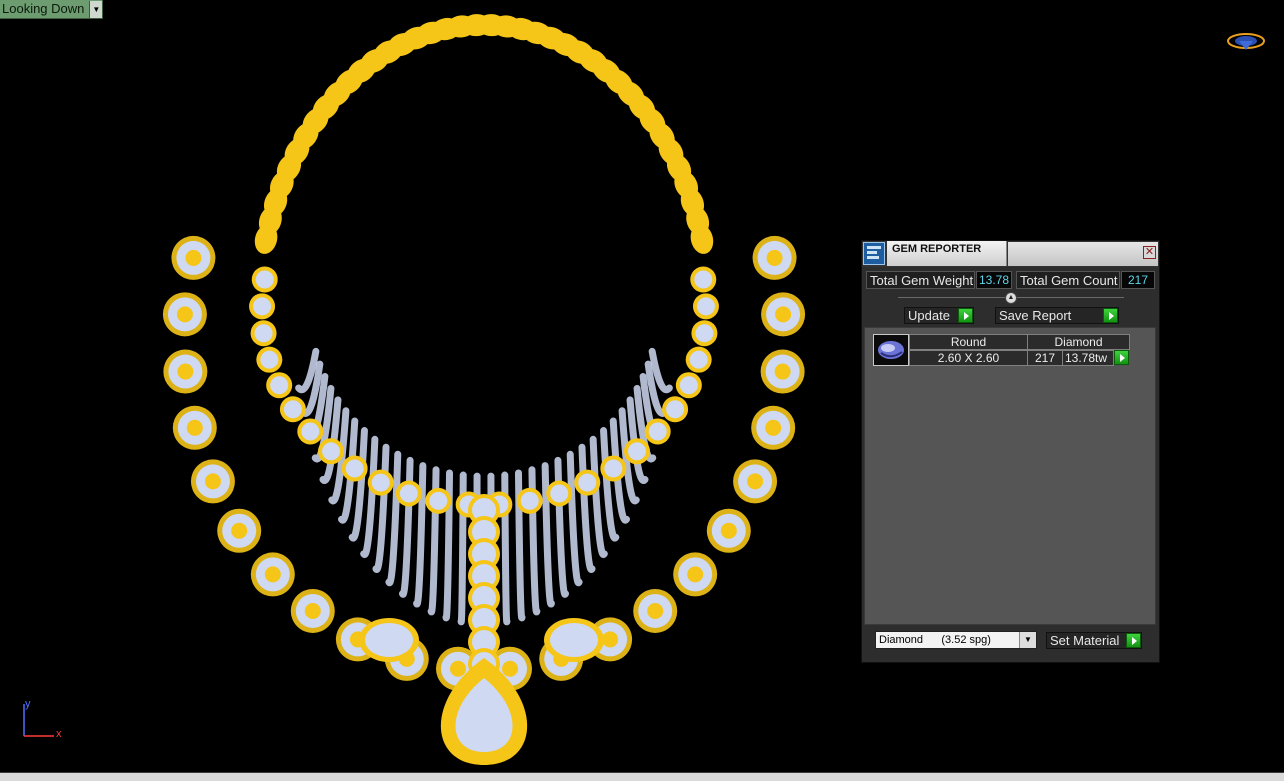 This screenshot has height=781, width=1284. I want to click on total-gem-count-label: Total Gem Count, so click(1068, 280).